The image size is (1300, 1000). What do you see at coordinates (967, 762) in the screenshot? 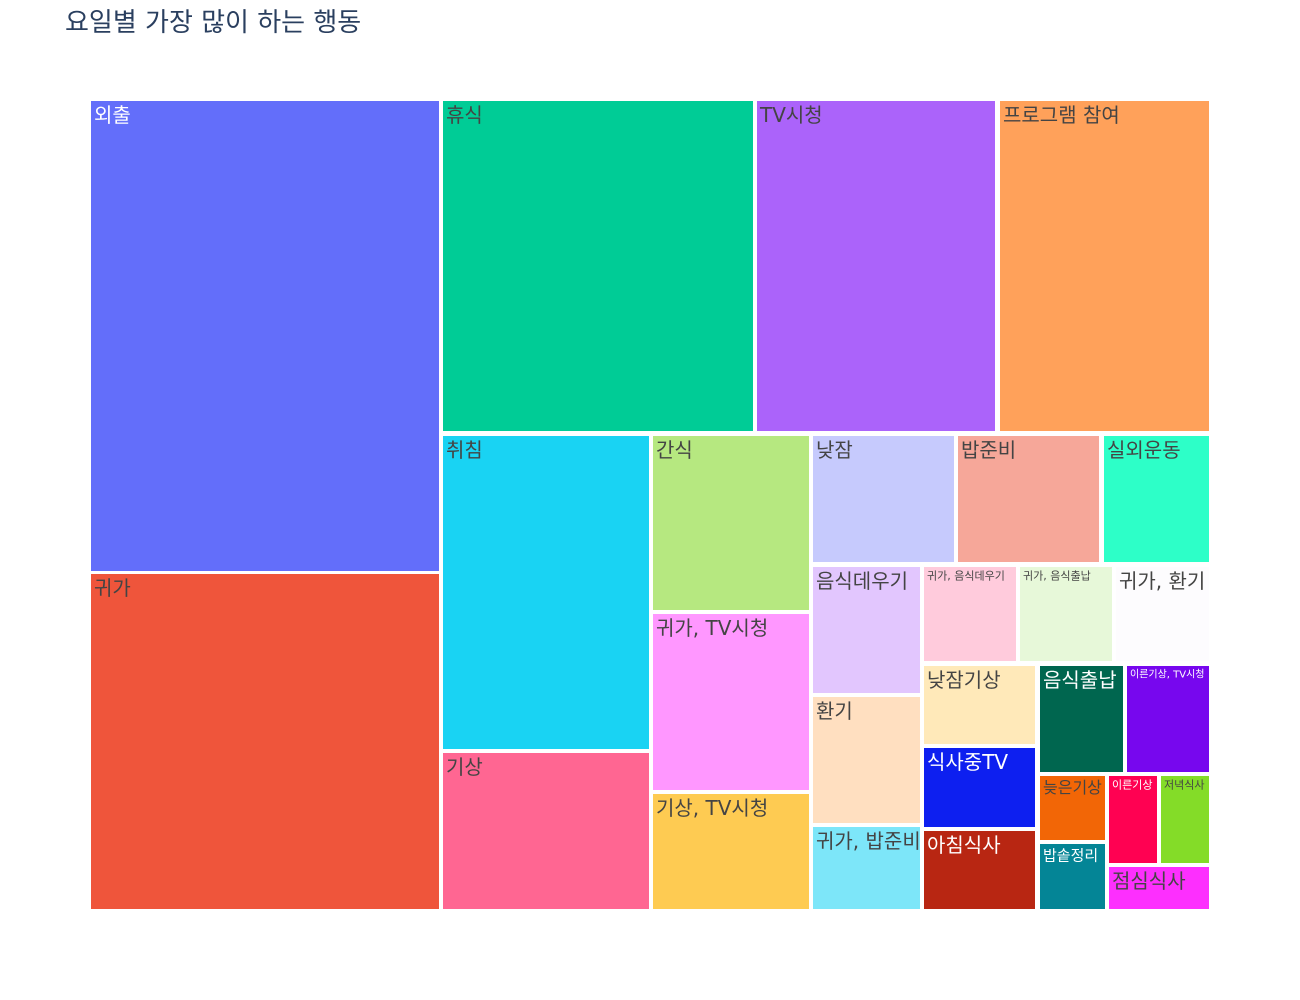
I see `treemap-tile-label: 식사중TV` at bounding box center [967, 762].